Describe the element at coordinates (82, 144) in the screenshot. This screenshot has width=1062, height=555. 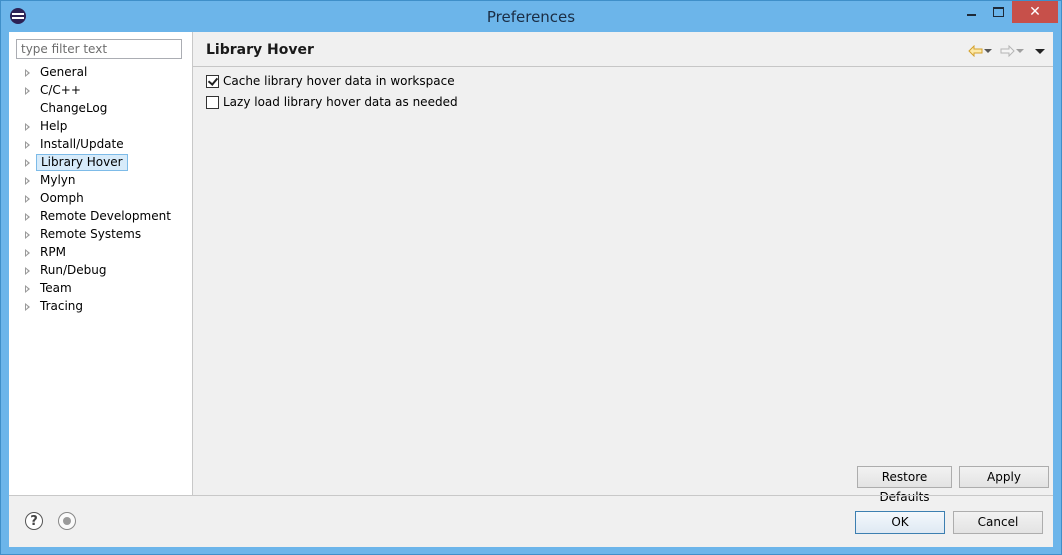
I see `tree-item-label: Install/Update` at that location.